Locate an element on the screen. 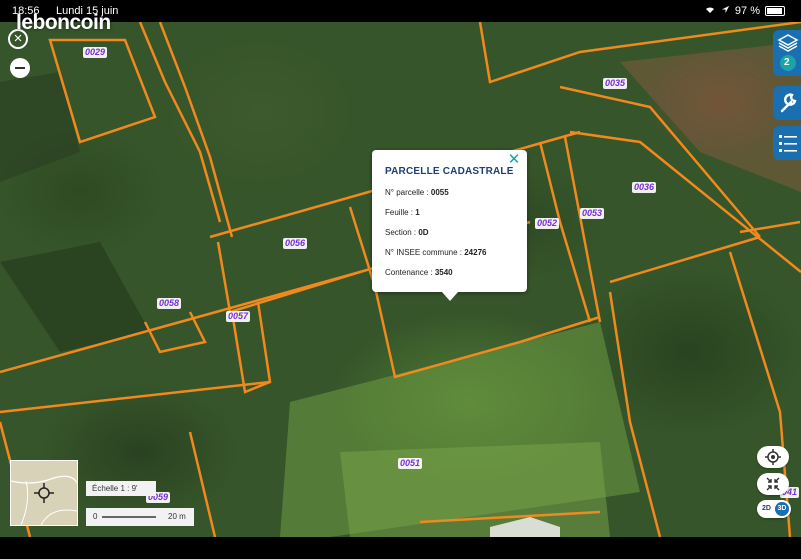 The width and height of the screenshot is (801, 559). close-icon: ✕ is located at coordinates (514, 159).